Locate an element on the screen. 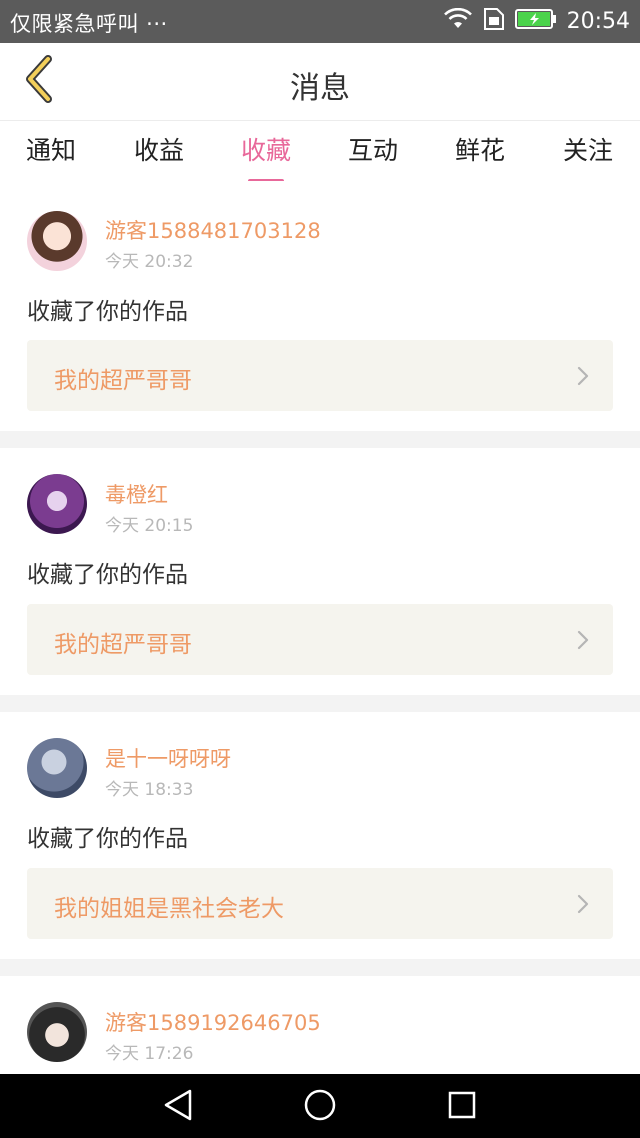  circle-home-icon is located at coordinates (320, 1107).